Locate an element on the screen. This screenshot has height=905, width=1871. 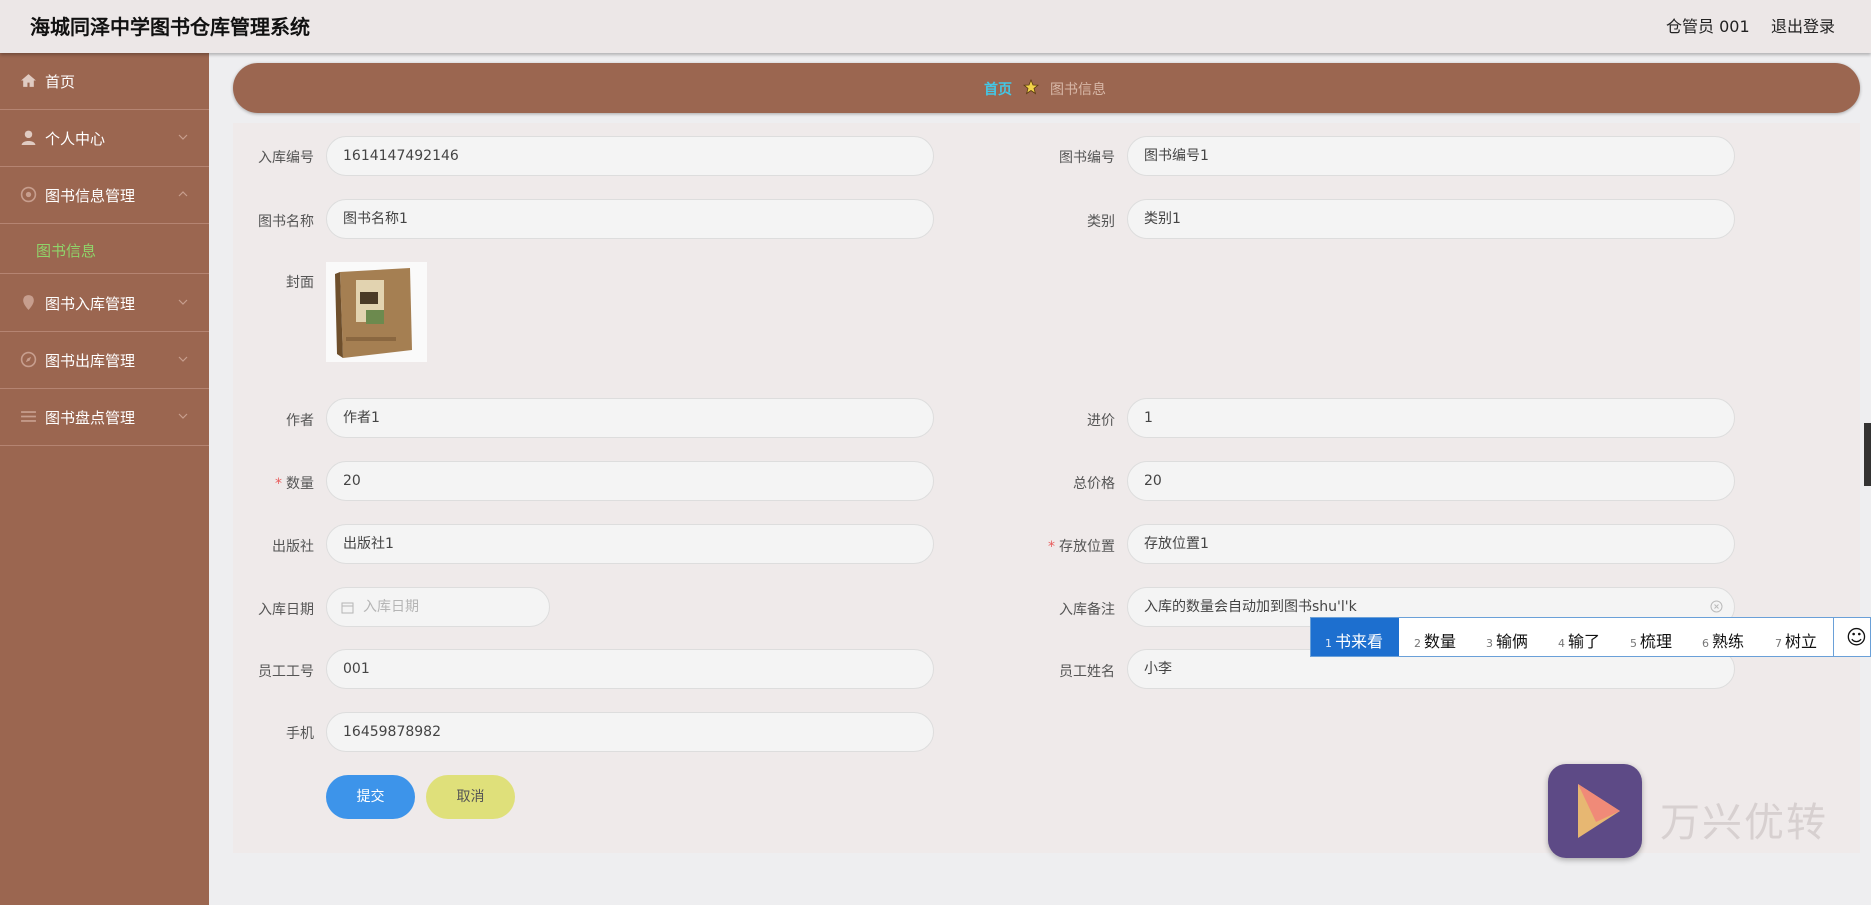
watermark-logo-icon is located at coordinates (1595, 811).